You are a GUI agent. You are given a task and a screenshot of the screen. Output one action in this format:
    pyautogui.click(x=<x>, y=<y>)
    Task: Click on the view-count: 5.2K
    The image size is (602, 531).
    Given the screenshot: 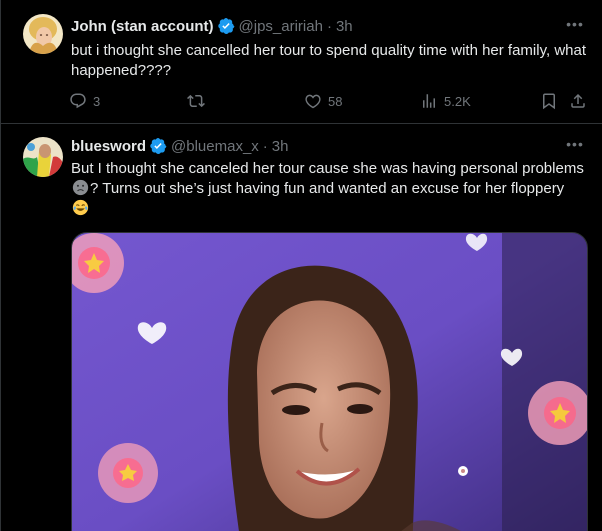 What is the action you would take?
    pyautogui.click(x=457, y=101)
    